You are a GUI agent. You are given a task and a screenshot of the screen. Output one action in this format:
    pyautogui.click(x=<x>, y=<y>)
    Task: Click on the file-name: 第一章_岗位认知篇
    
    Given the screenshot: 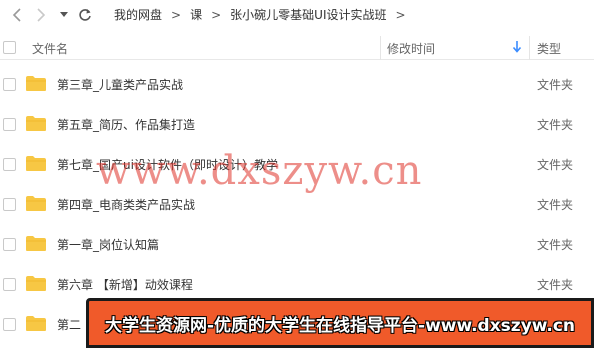 What is the action you would take?
    pyautogui.click(x=108, y=245)
    